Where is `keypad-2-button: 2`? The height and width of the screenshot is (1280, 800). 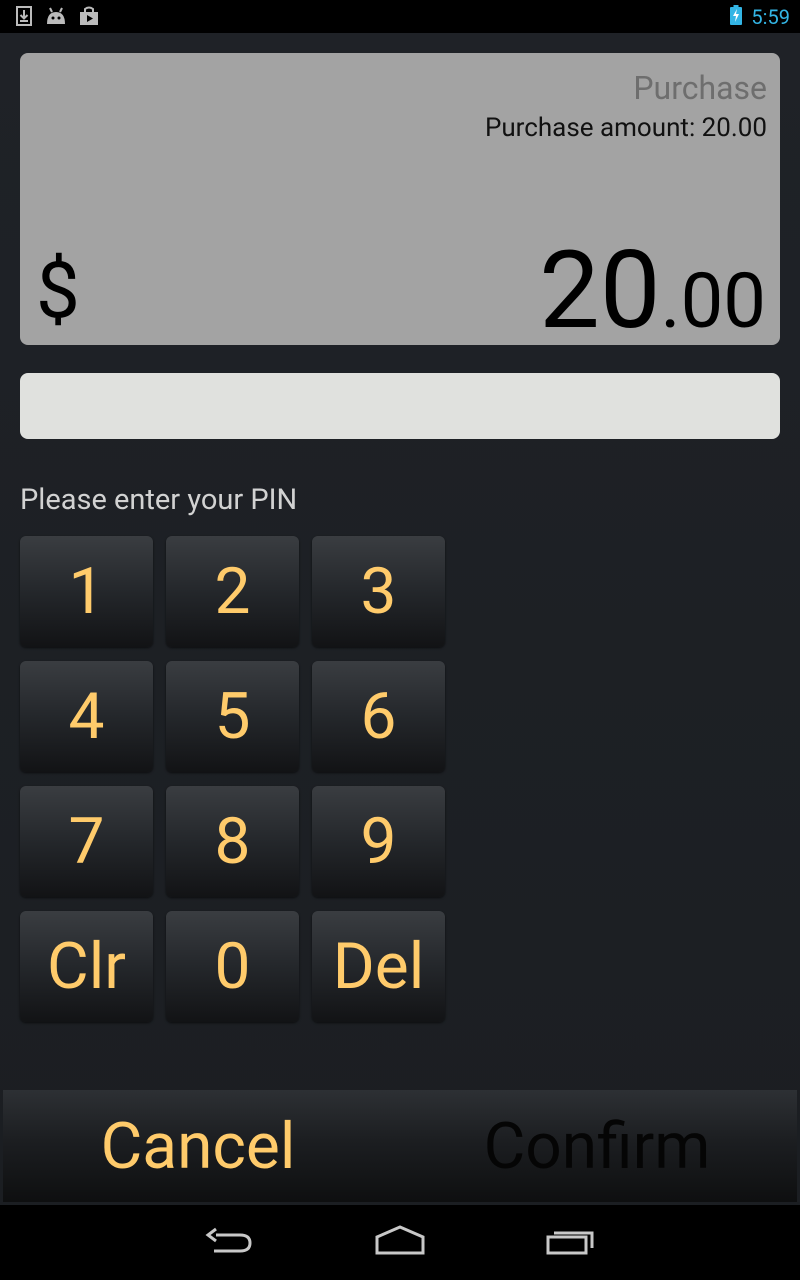
keypad-2-button: 2 is located at coordinates (232, 591).